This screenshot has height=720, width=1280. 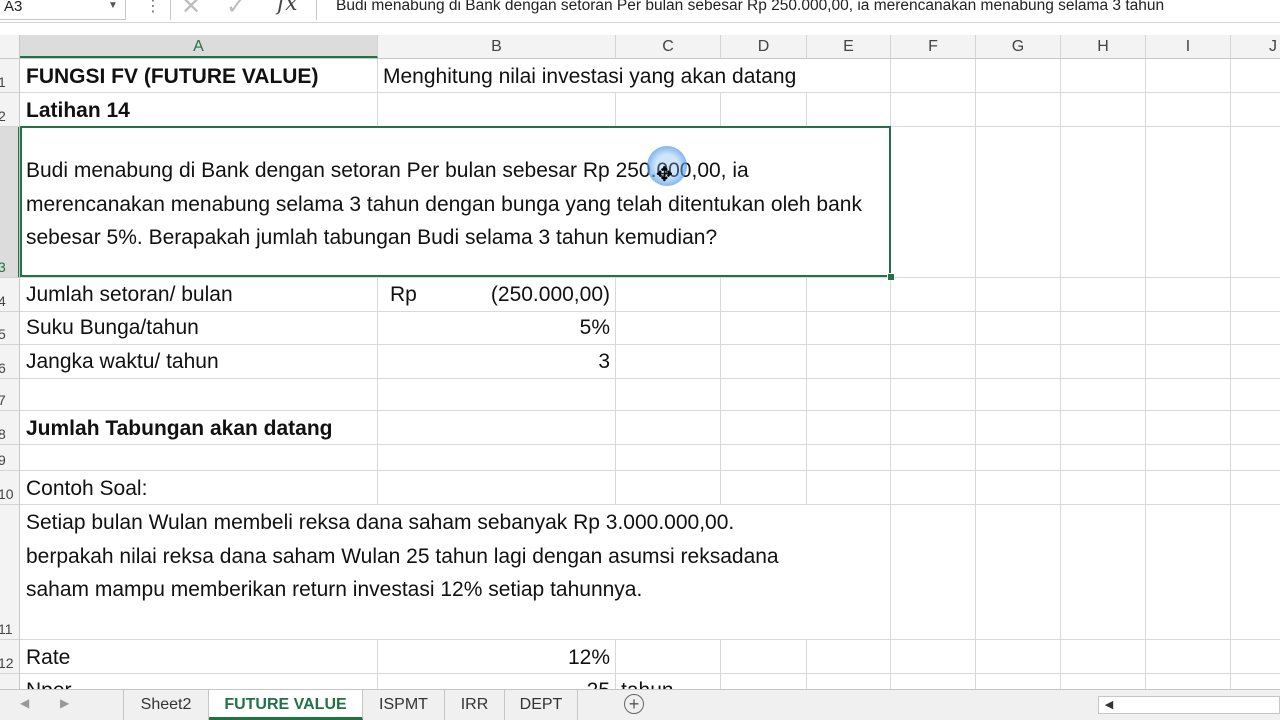 What do you see at coordinates (525, 295) in the screenshot?
I see `cell-b4: (250.000,00)` at bounding box center [525, 295].